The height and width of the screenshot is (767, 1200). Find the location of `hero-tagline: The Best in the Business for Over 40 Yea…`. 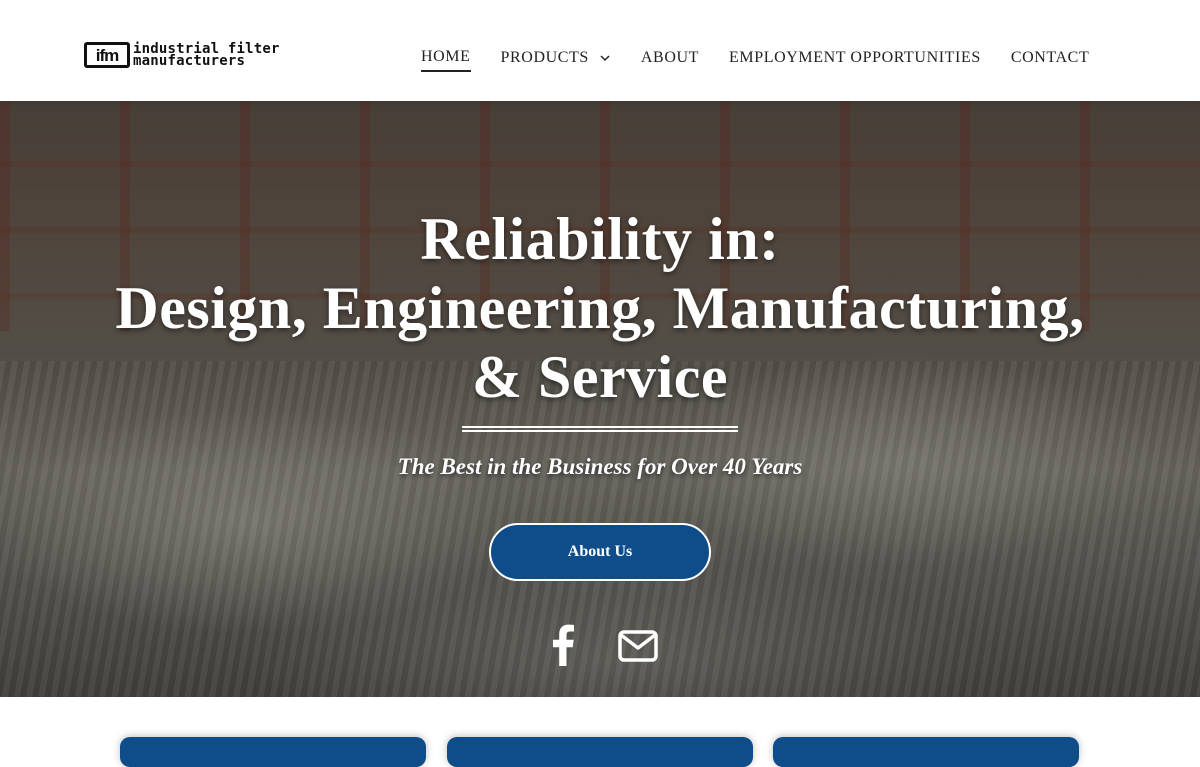

hero-tagline: The Best in the Business for Over 40 Yea… is located at coordinates (600, 466).